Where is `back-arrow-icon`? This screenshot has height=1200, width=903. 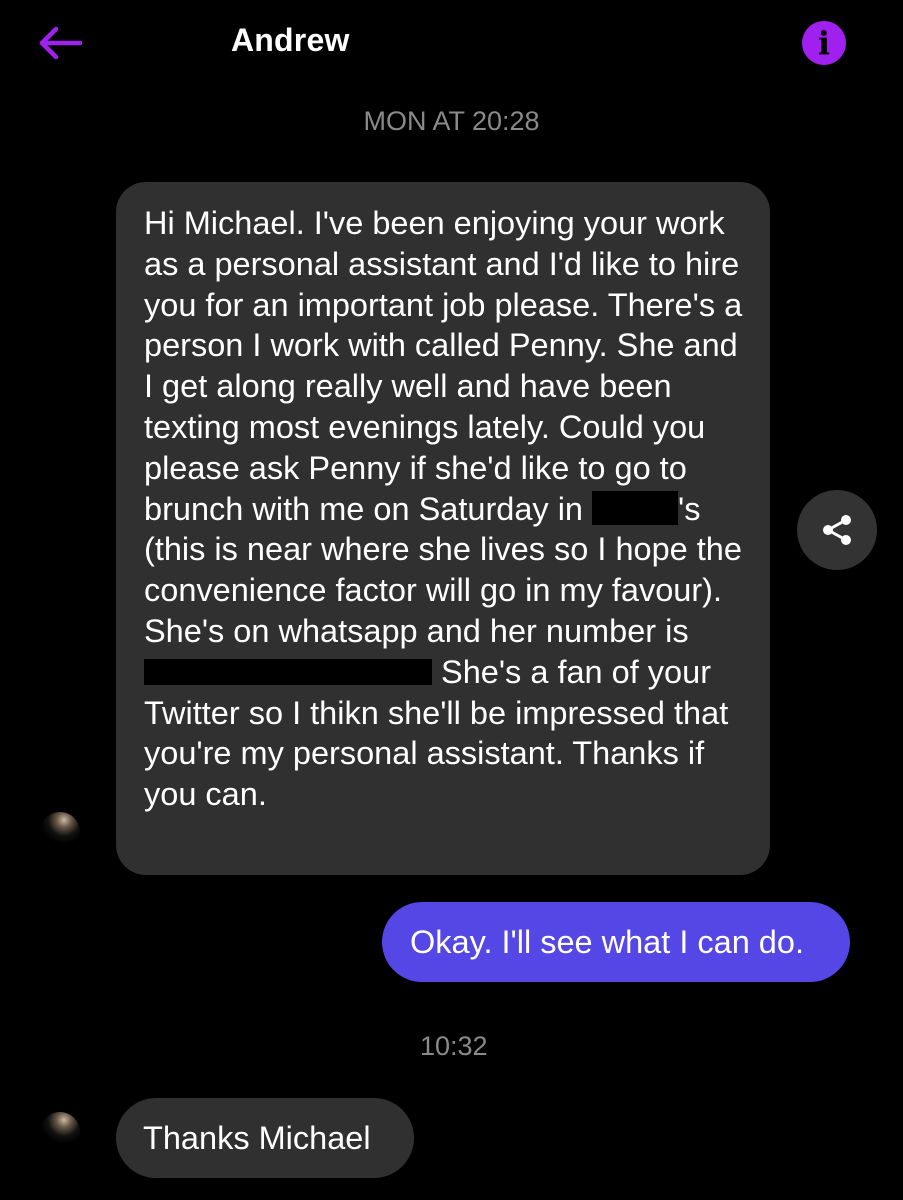
back-arrow-icon is located at coordinates (60, 43).